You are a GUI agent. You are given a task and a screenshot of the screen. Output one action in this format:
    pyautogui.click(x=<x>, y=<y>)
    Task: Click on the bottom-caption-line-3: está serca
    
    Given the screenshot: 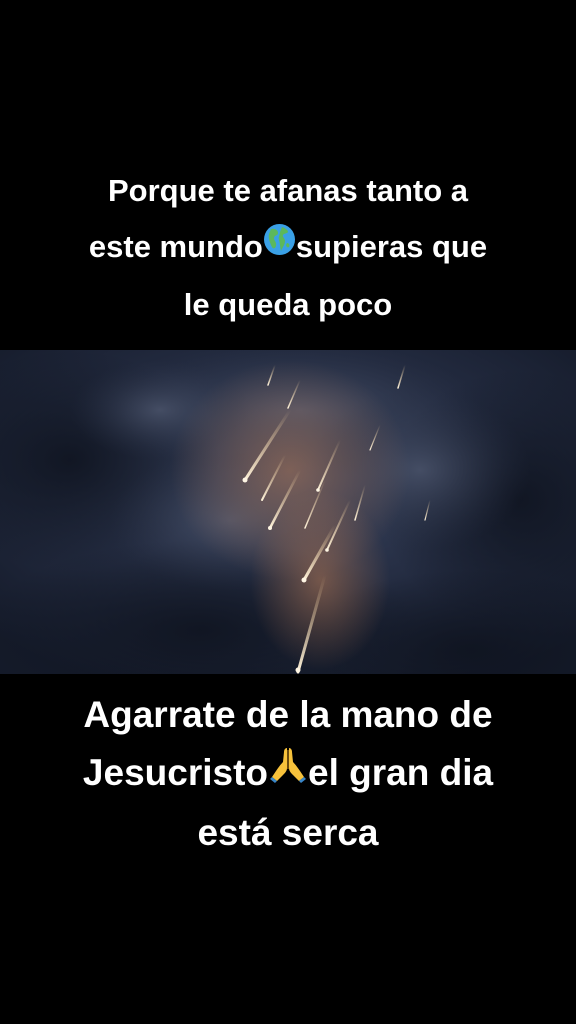 What is the action you would take?
    pyautogui.click(x=288, y=833)
    